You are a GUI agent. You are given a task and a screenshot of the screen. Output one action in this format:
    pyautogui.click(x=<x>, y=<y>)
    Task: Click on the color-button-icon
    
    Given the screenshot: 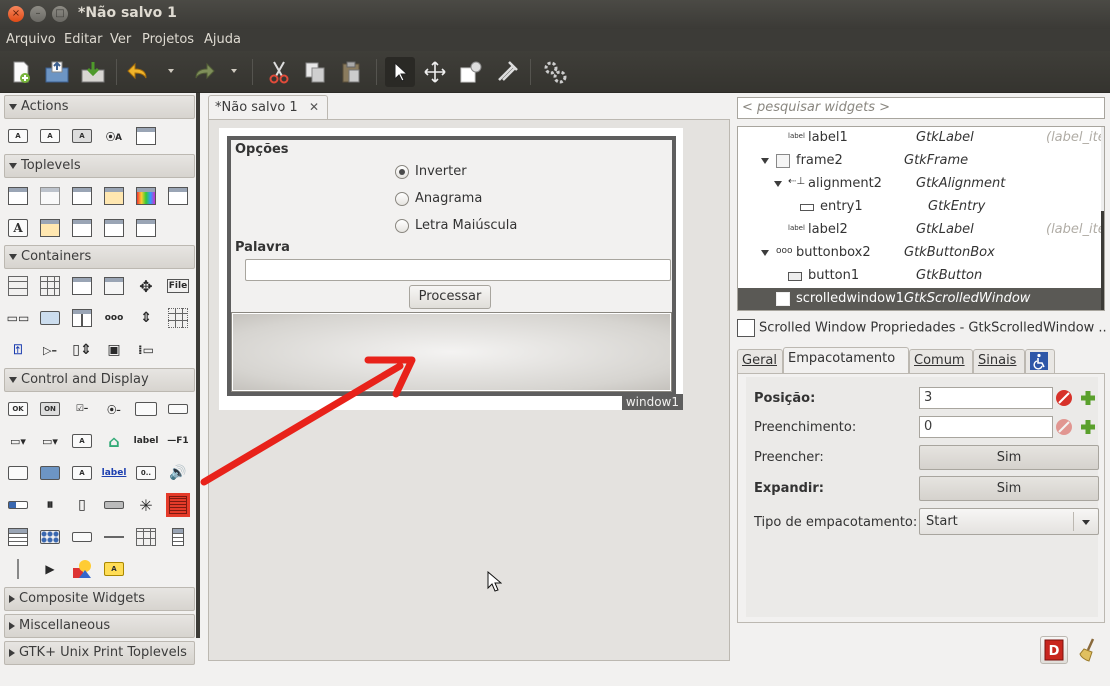 What is the action you would take?
    pyautogui.click(x=50, y=473)
    